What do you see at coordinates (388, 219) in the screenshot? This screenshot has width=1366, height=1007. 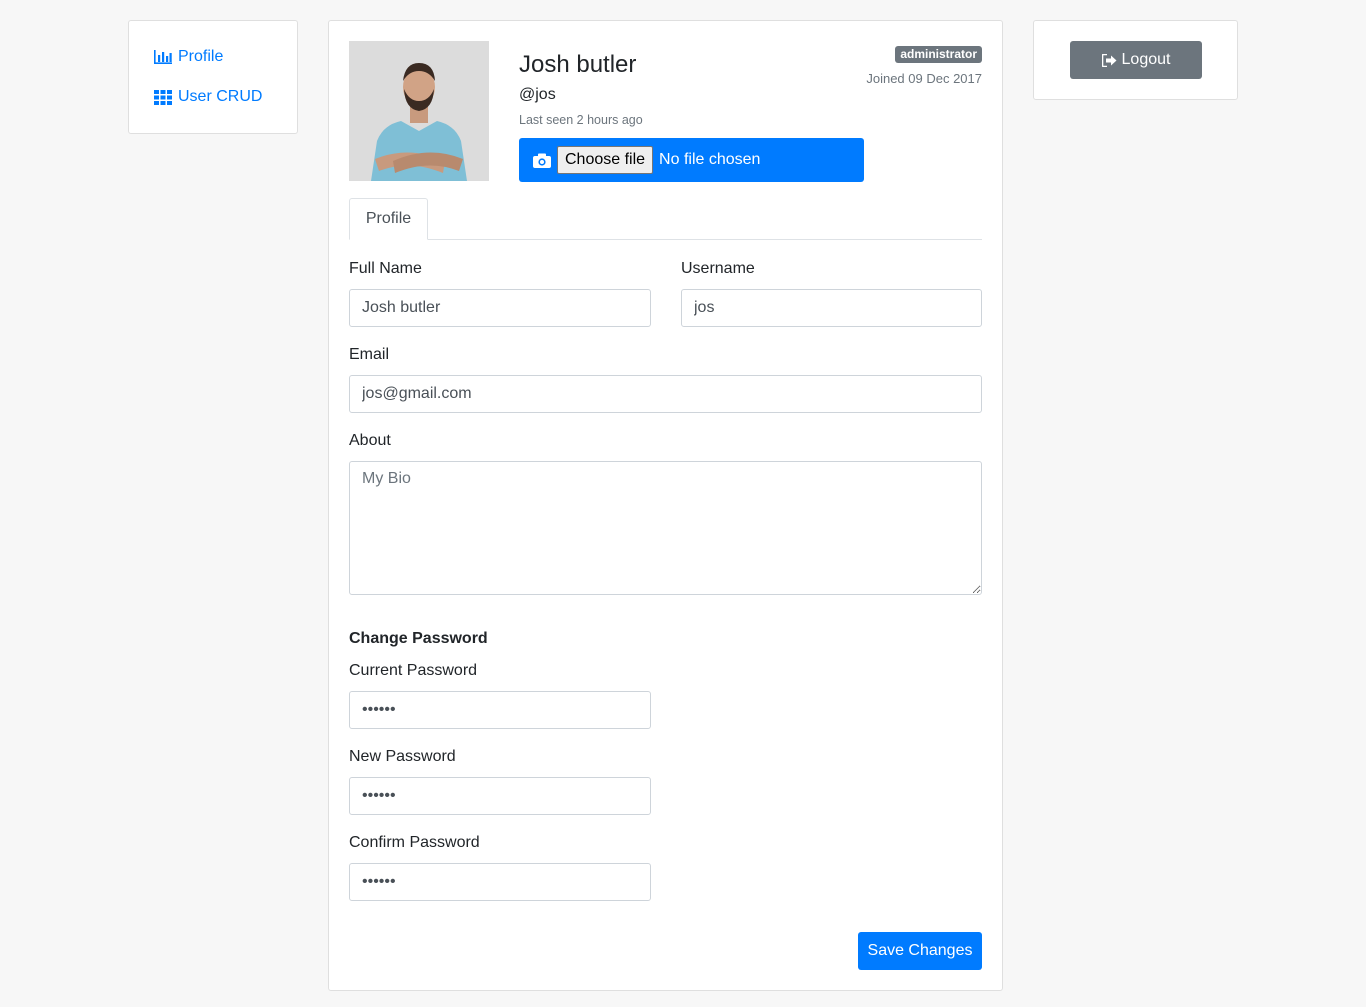 I see `tab-profile: Profile` at bounding box center [388, 219].